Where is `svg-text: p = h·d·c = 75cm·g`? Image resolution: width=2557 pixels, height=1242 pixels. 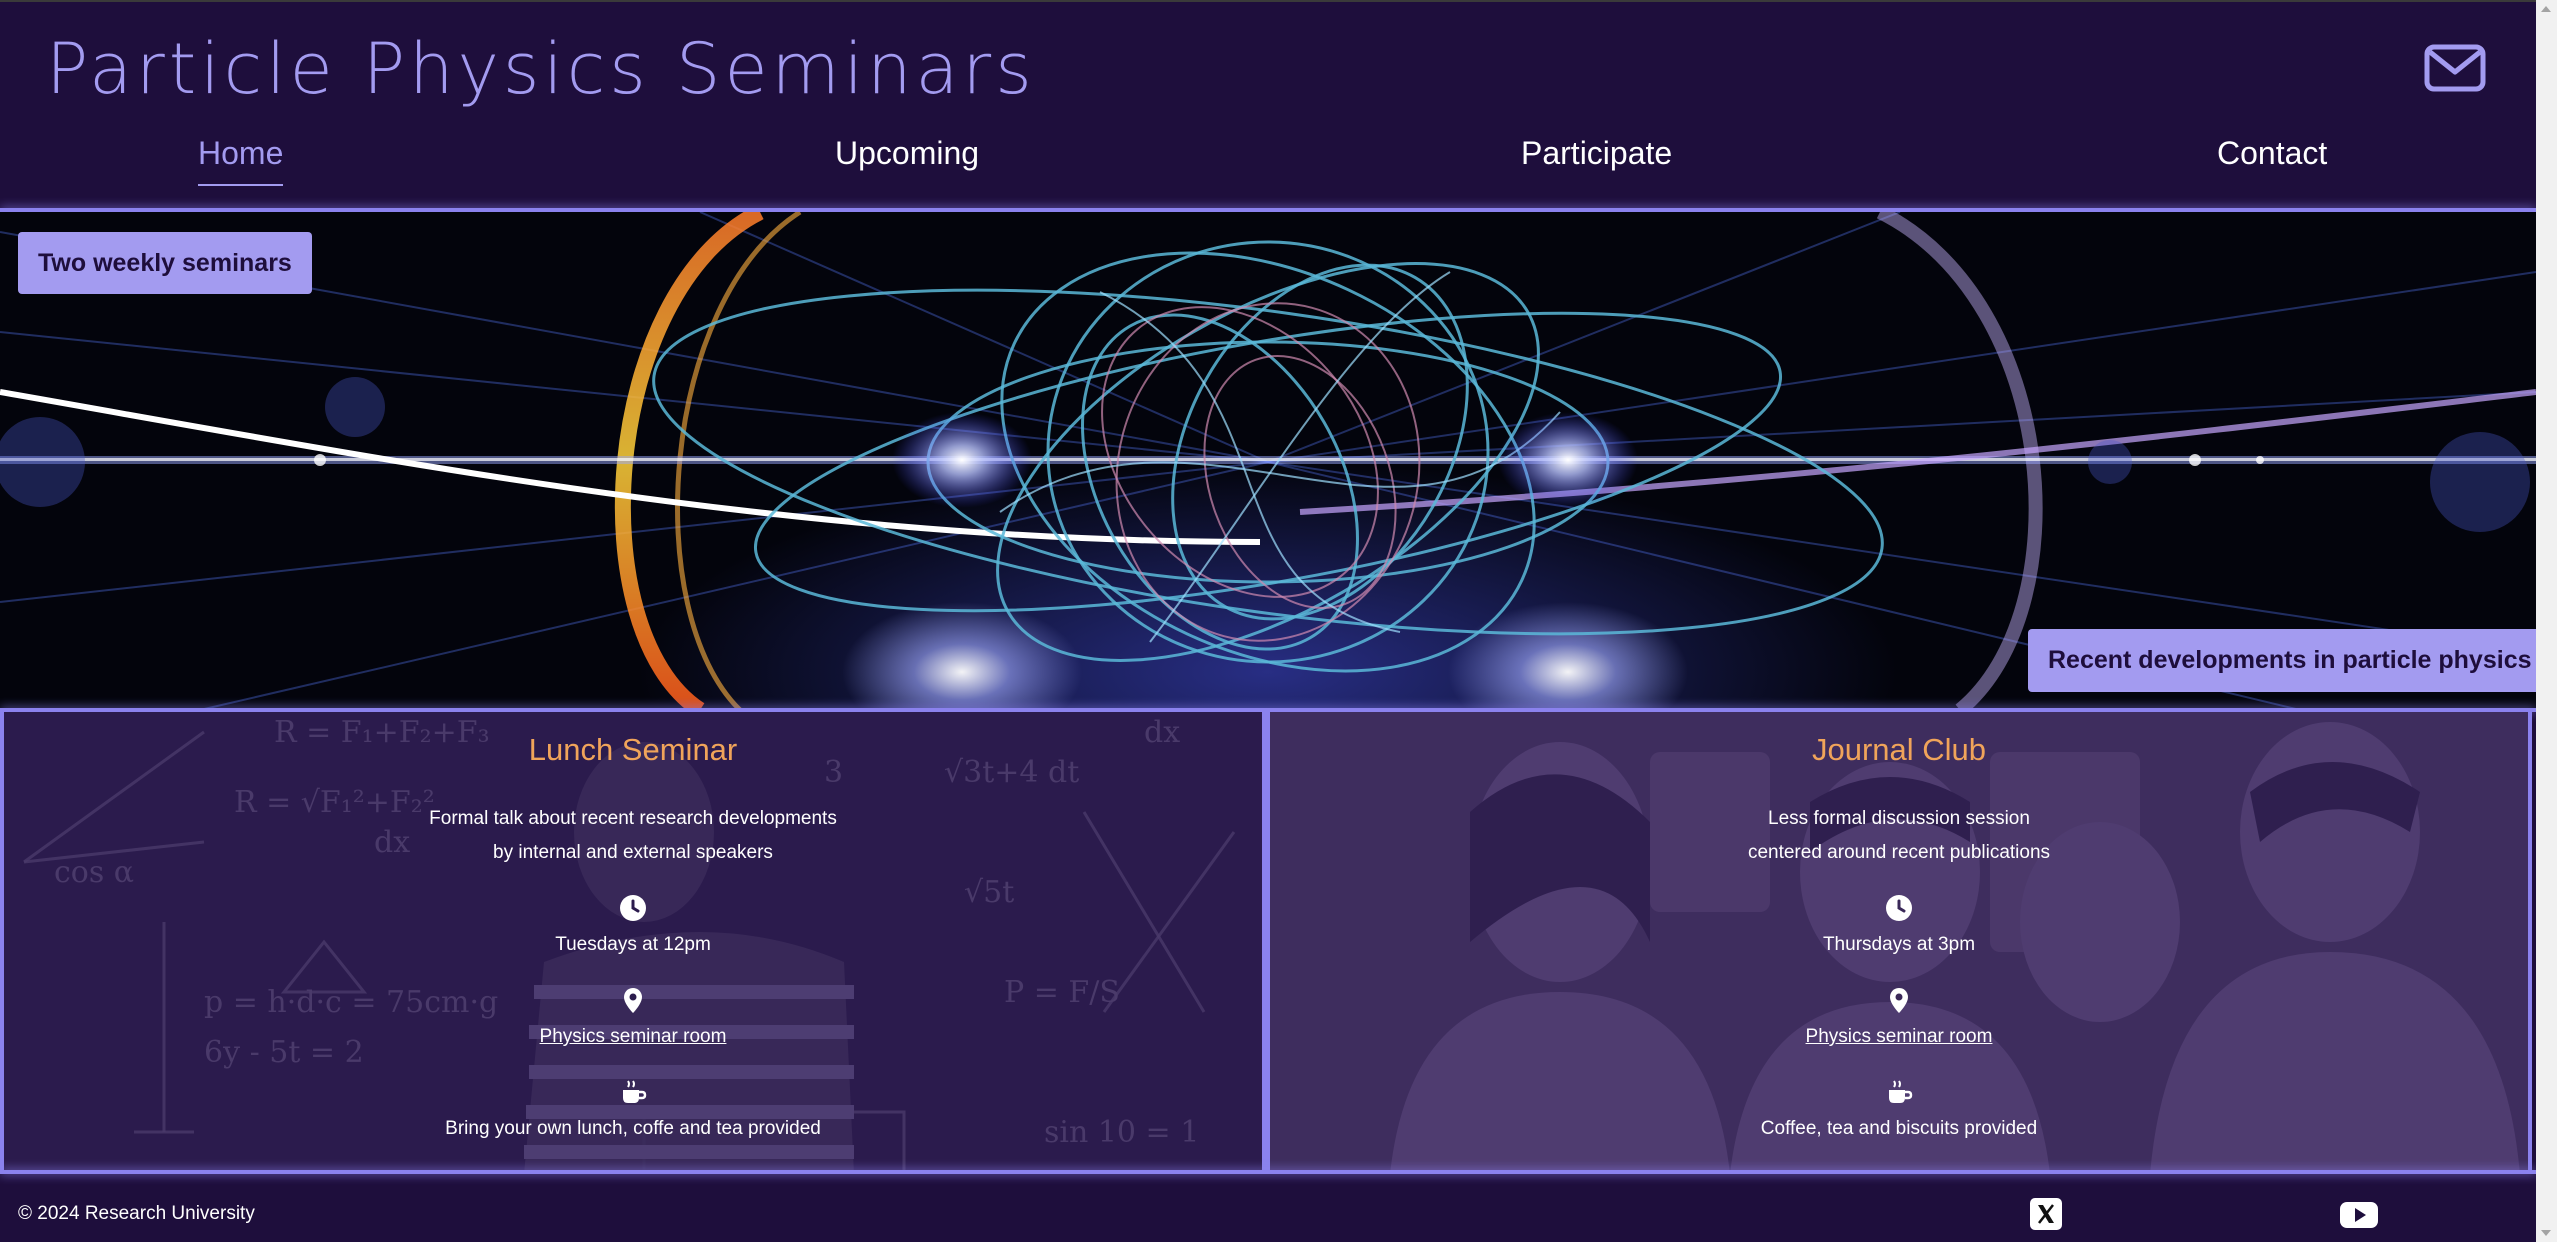 svg-text: p = h·d·c = 75cm·g is located at coordinates (351, 1002).